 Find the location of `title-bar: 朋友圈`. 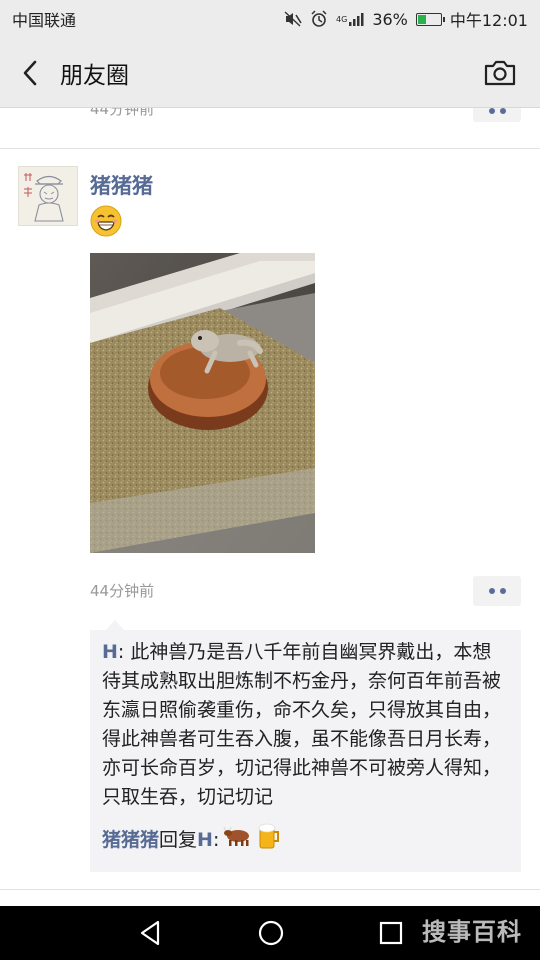

title-bar: 朋友圈 is located at coordinates (270, 73).